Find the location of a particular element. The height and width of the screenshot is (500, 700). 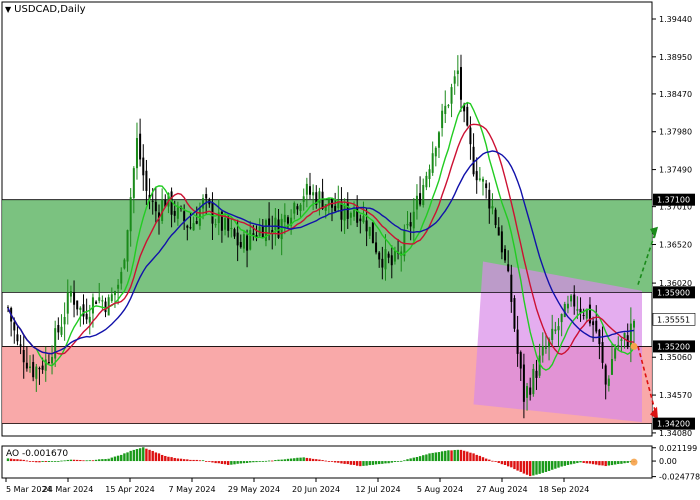

ao-label: AO -0.001670 is located at coordinates (37, 454).